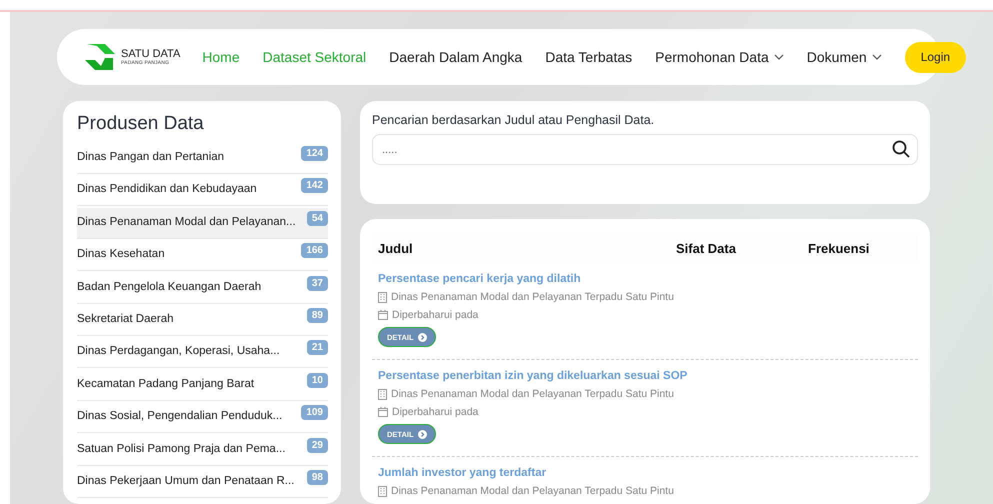  I want to click on column-header: Sifat Data, so click(706, 248).